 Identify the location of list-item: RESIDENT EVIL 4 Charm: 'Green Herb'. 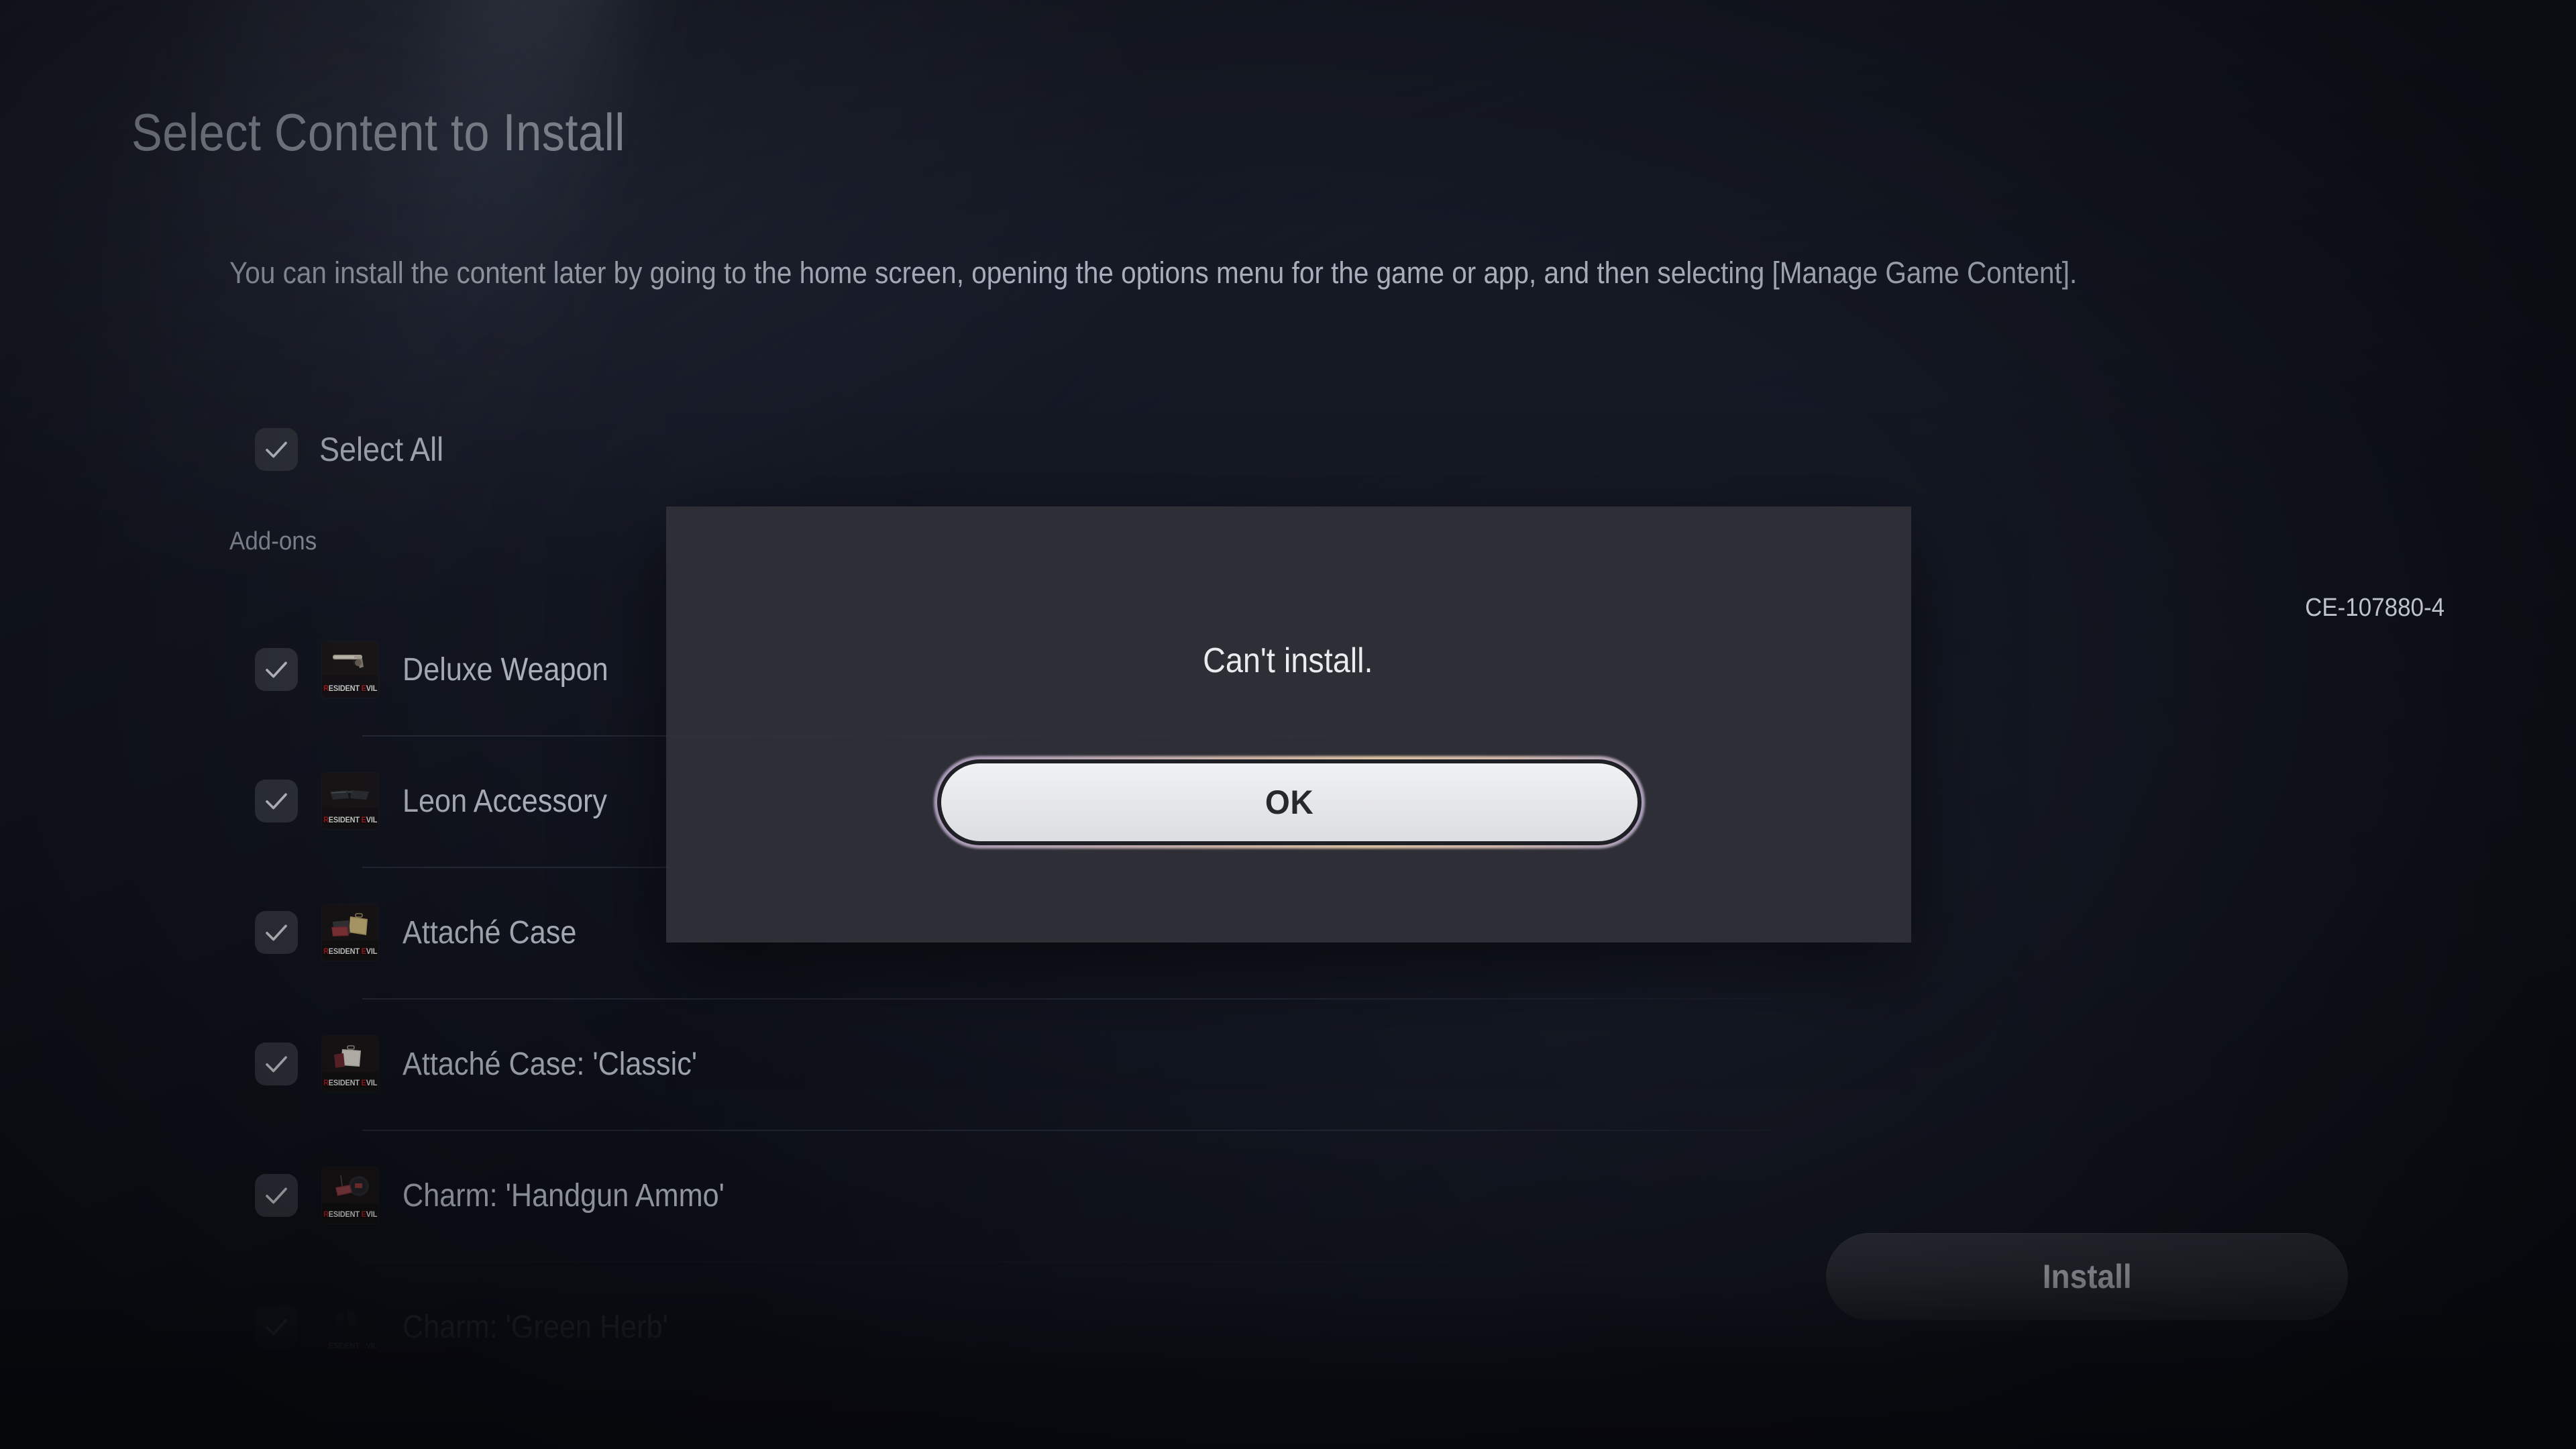
(1013, 1327).